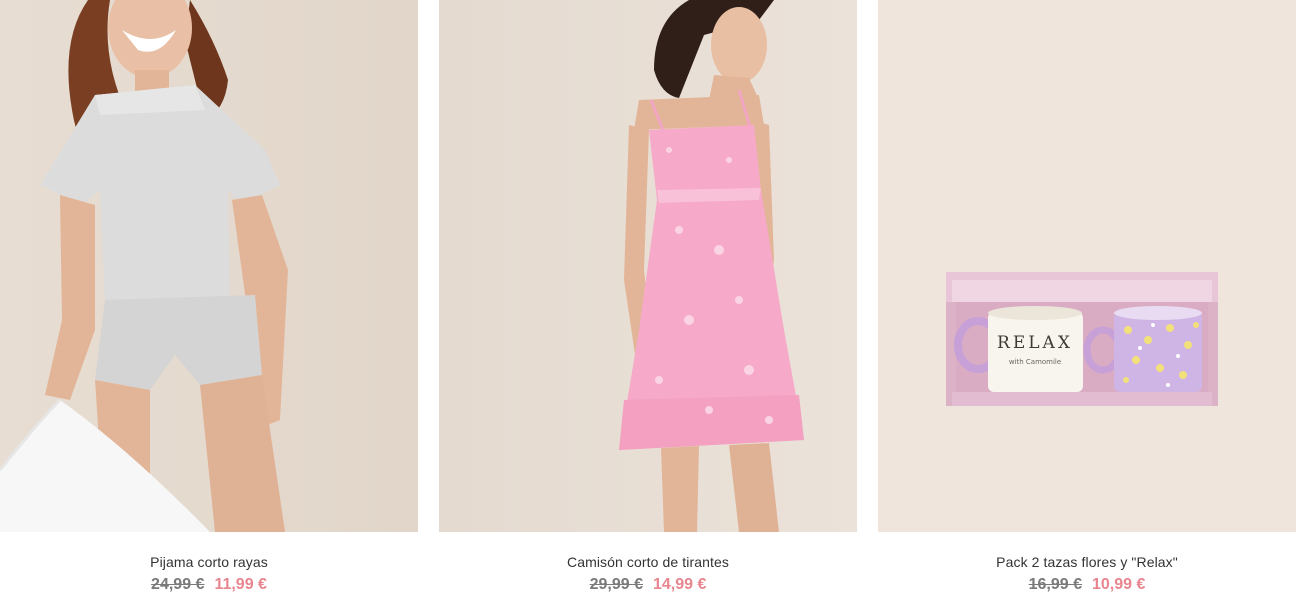 The image size is (1300, 605). What do you see at coordinates (1119, 584) in the screenshot?
I see `sale-price: 10,99 €` at bounding box center [1119, 584].